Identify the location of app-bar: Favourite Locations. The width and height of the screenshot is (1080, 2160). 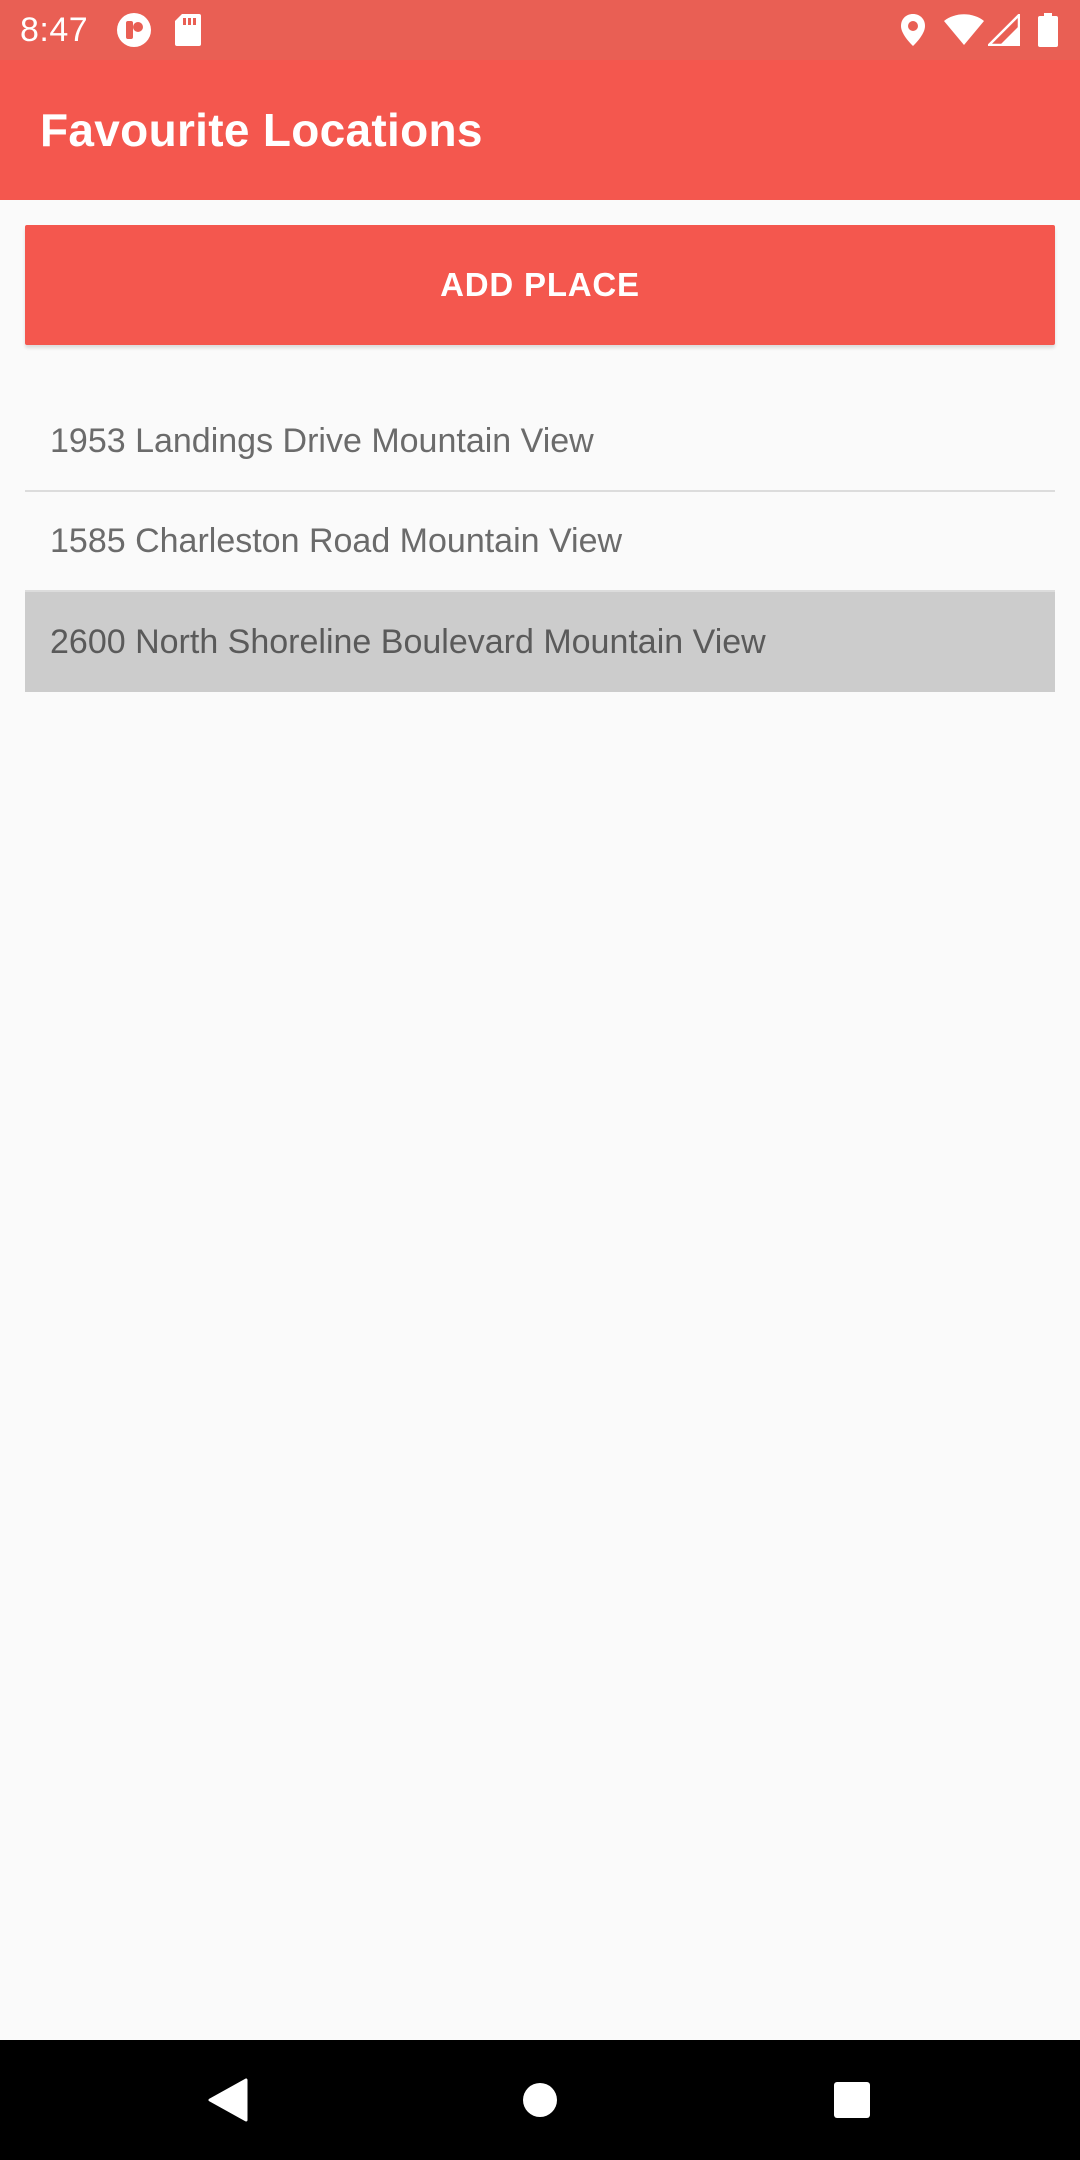
(540, 130).